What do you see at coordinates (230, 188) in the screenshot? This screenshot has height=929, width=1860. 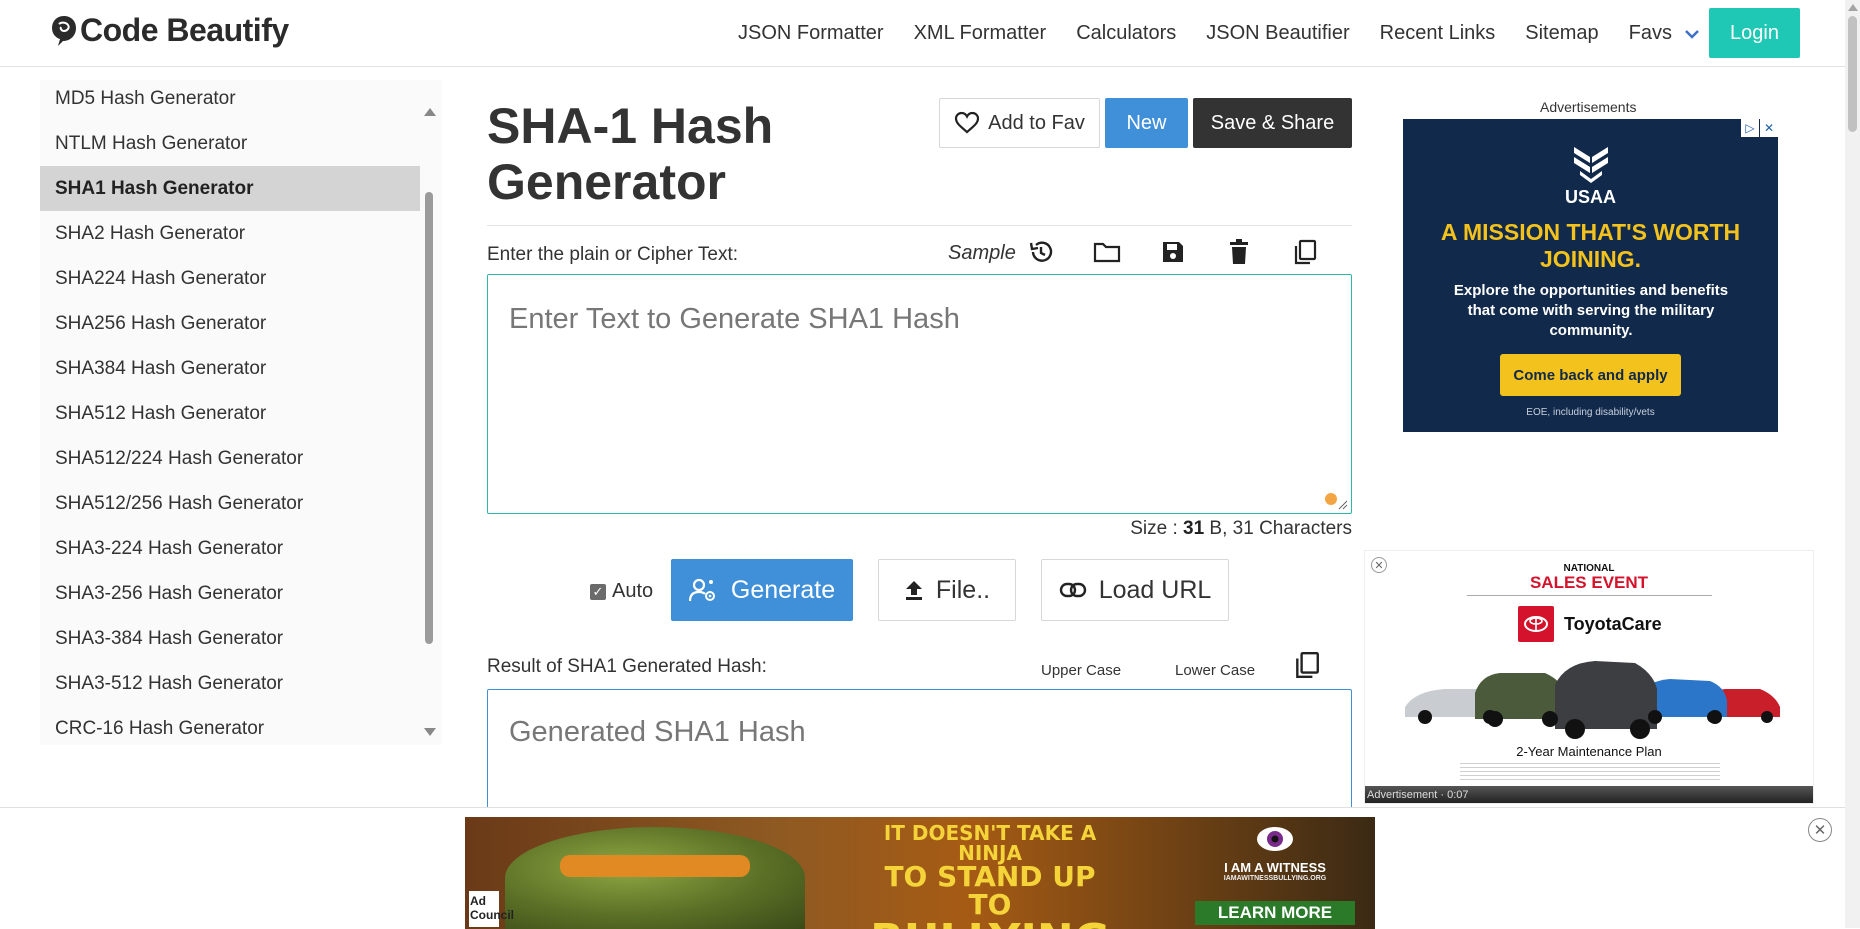 I see `sidebar-item: SHA1 Hash Generator` at bounding box center [230, 188].